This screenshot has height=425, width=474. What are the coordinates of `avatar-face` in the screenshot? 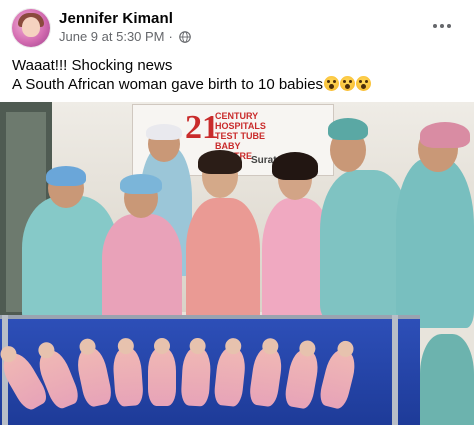 It's located at (31, 27).